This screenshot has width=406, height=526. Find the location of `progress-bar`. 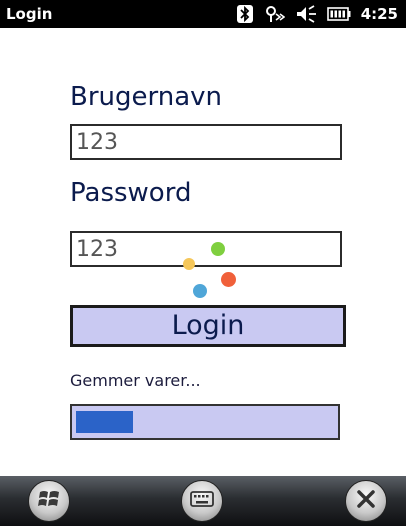

progress-bar is located at coordinates (205, 422).